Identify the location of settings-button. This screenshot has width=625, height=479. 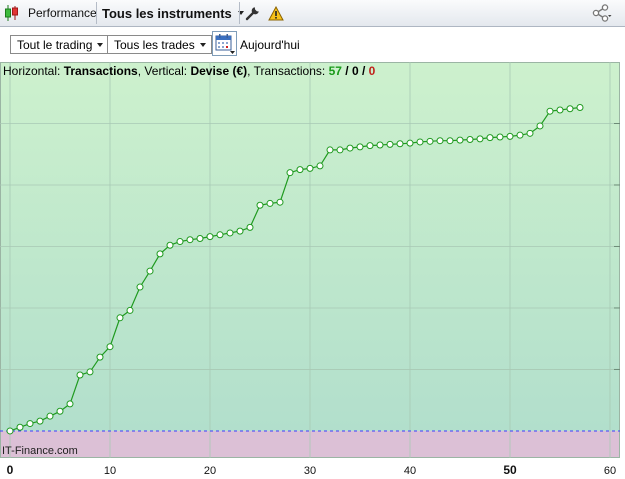
(253, 13).